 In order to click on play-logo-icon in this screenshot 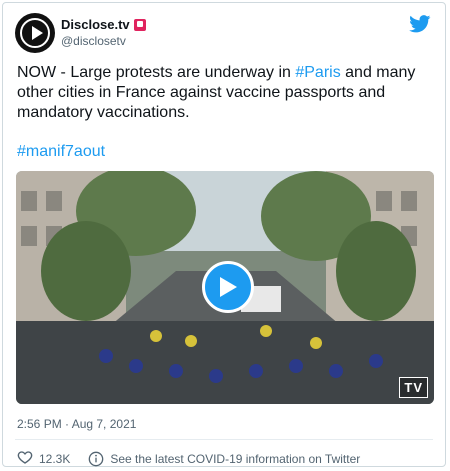, I will do `click(35, 33)`.